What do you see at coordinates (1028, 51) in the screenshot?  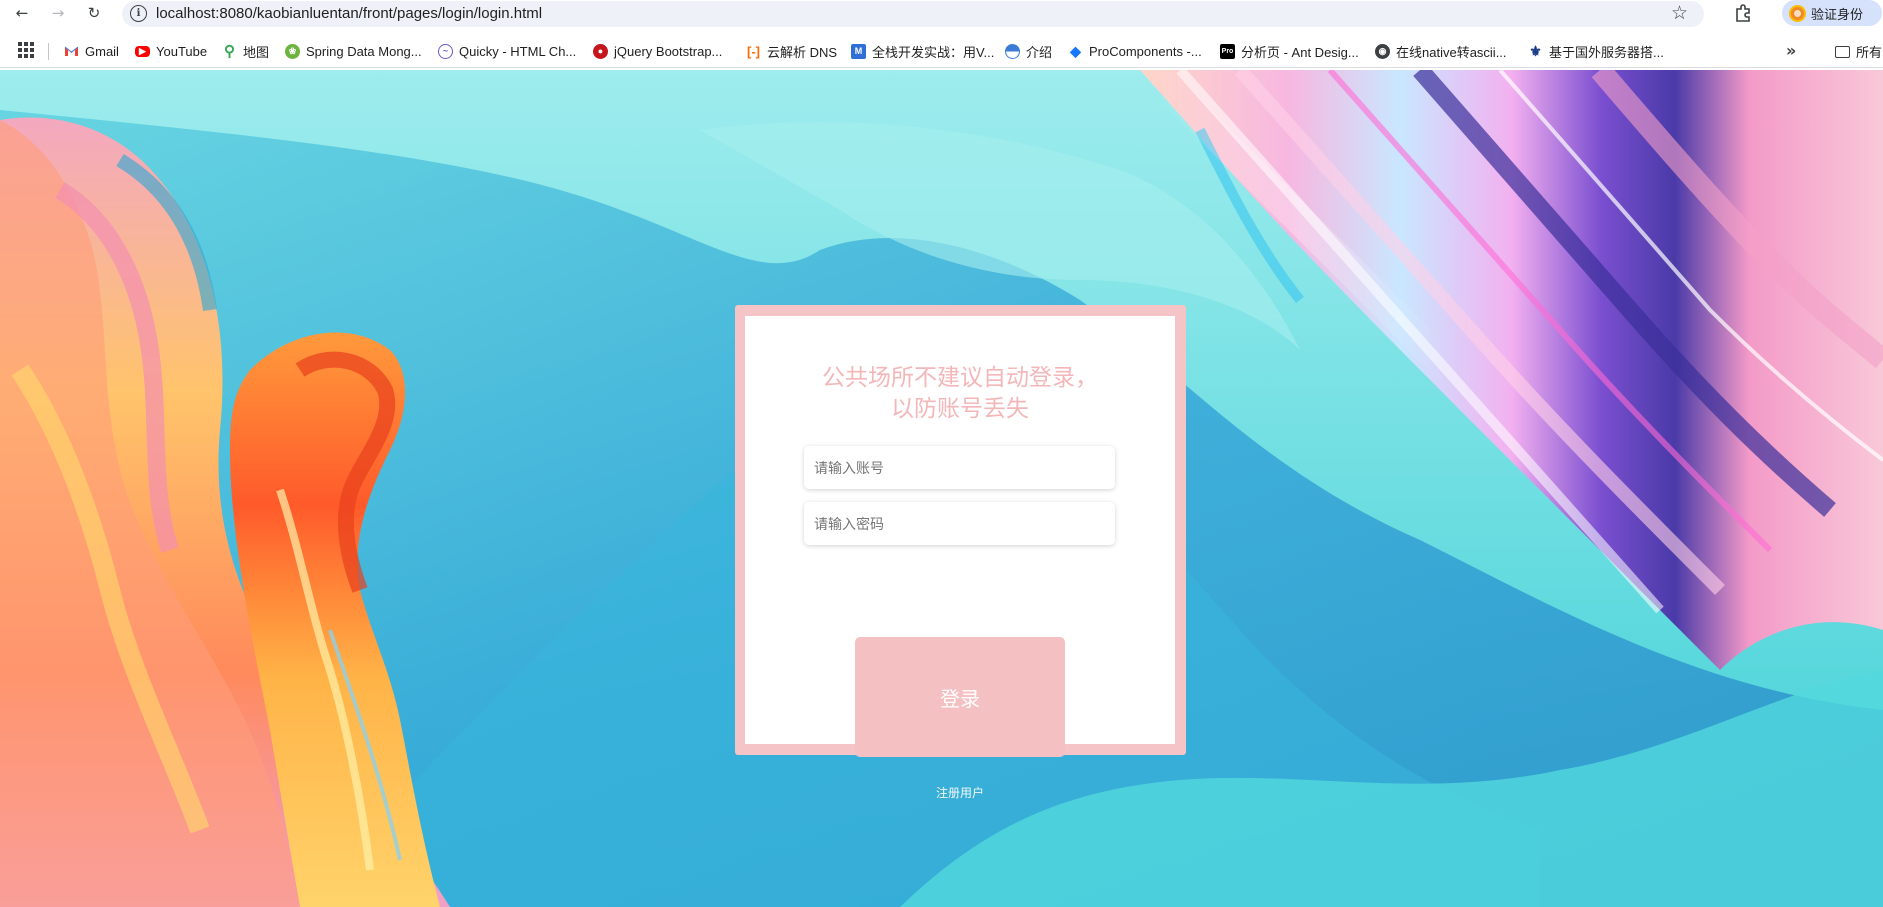 I see `bookmark-intro: 介绍` at bounding box center [1028, 51].